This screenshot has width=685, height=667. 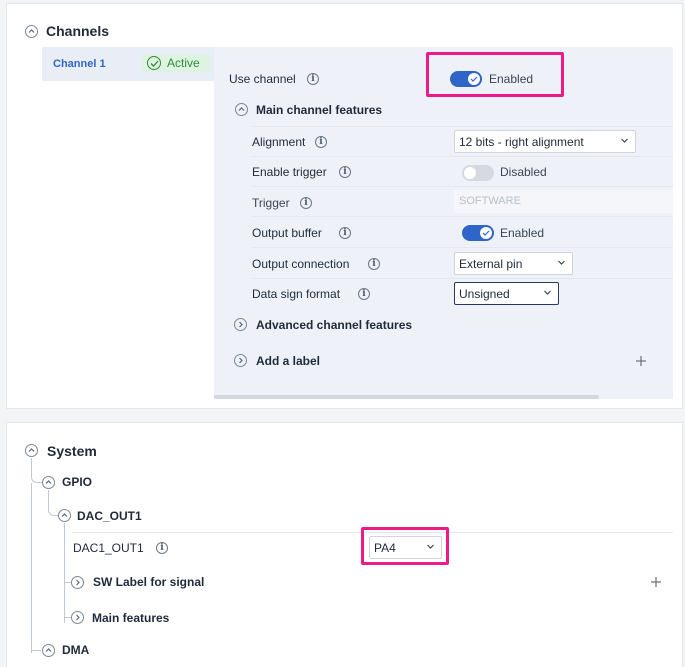 I want to click on dac-out1-title: DAC_OUT1, so click(x=109, y=516).